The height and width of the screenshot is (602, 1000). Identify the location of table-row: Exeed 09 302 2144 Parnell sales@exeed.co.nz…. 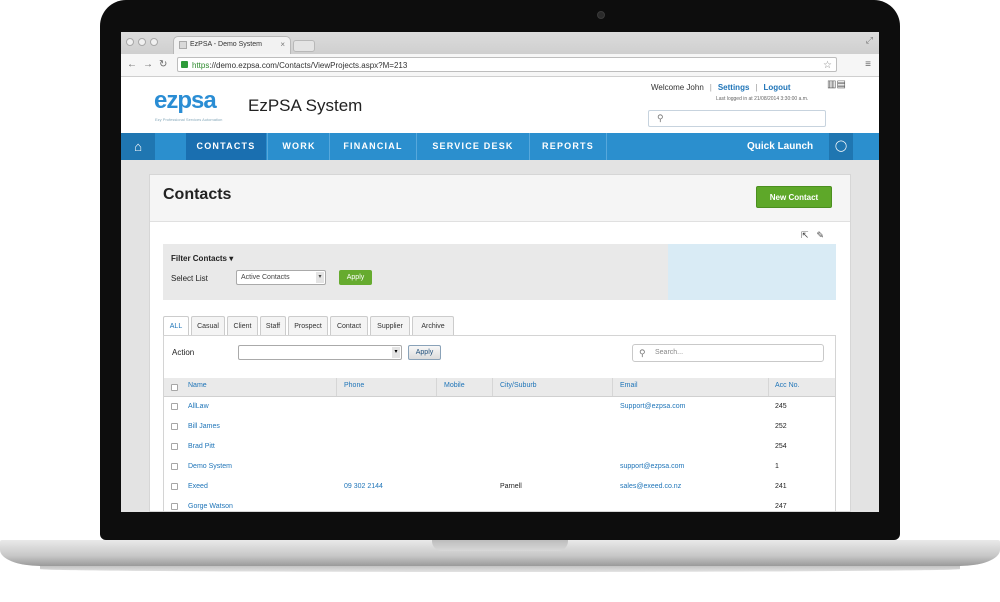
(499, 487).